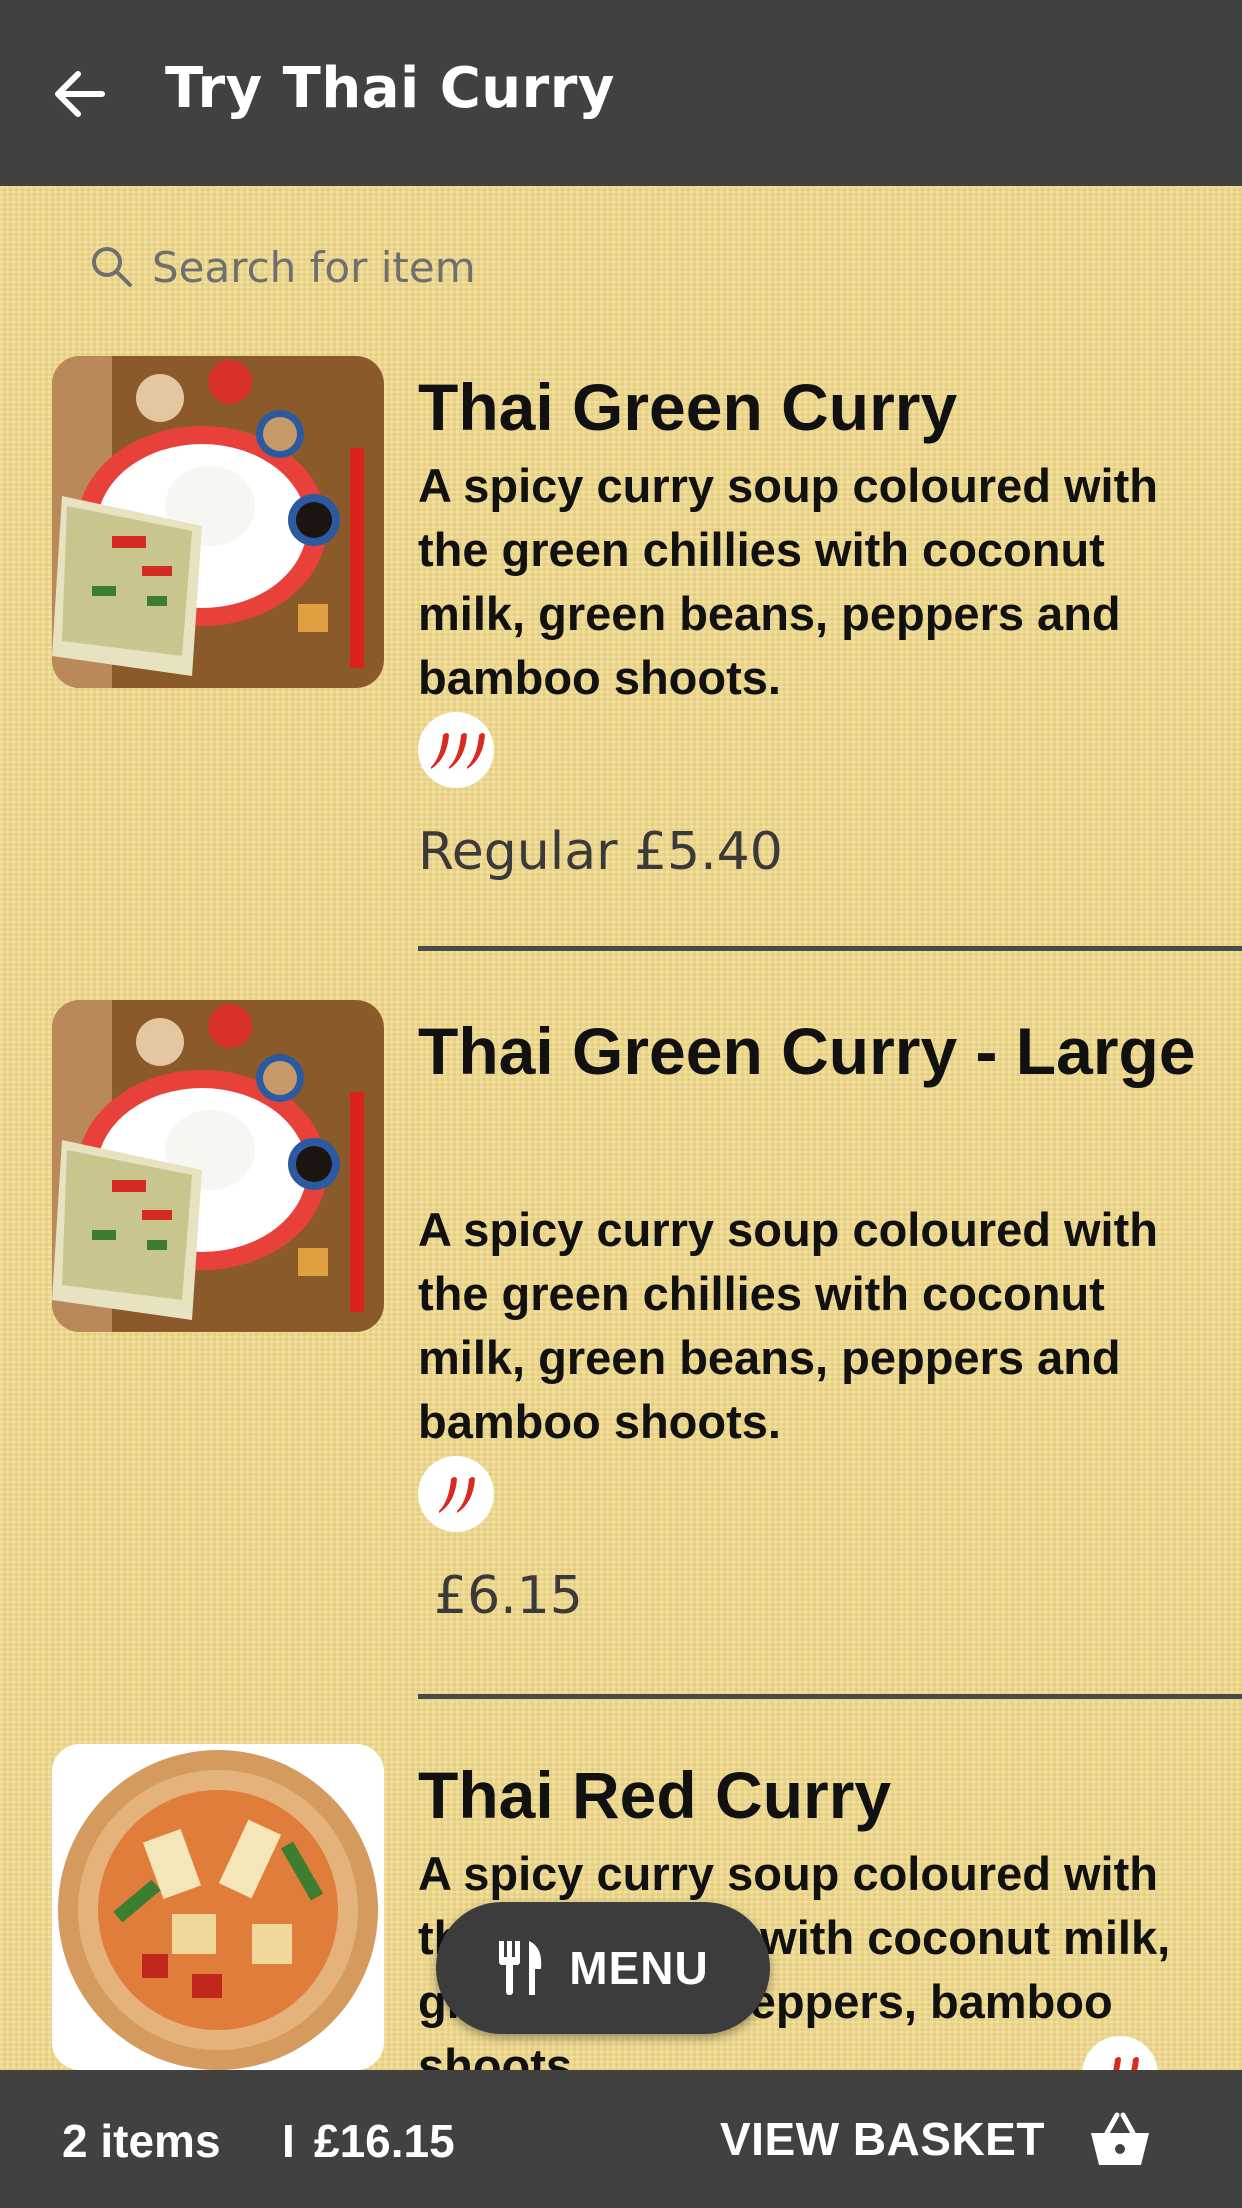  I want to click on item-title: Thai Green Curry - Large, so click(807, 1051).